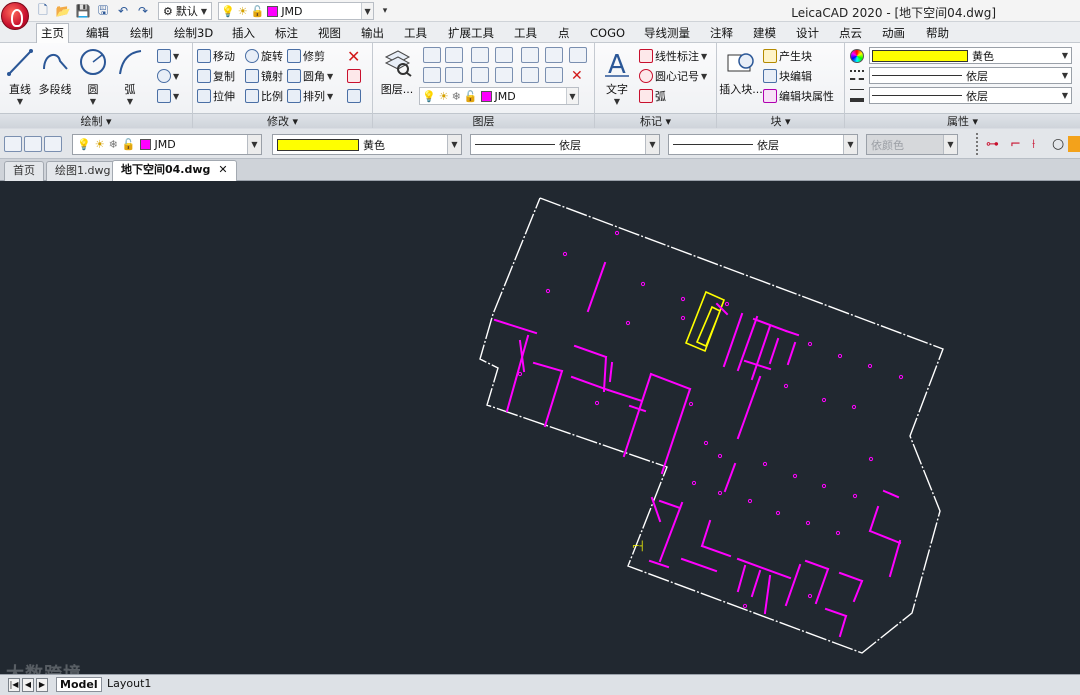 Image resolution: width=1080 pixels, height=695 pixels. What do you see at coordinates (20, 76) in the screenshot?
I see `line-button: 直线 ▼` at bounding box center [20, 76].